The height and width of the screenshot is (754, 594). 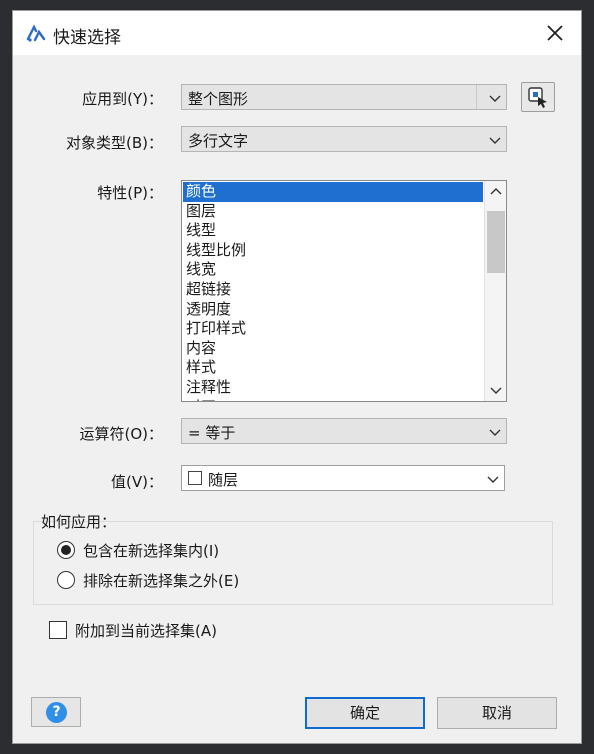 I want to click on apply-to-value: 整个图形, so click(x=218, y=99).